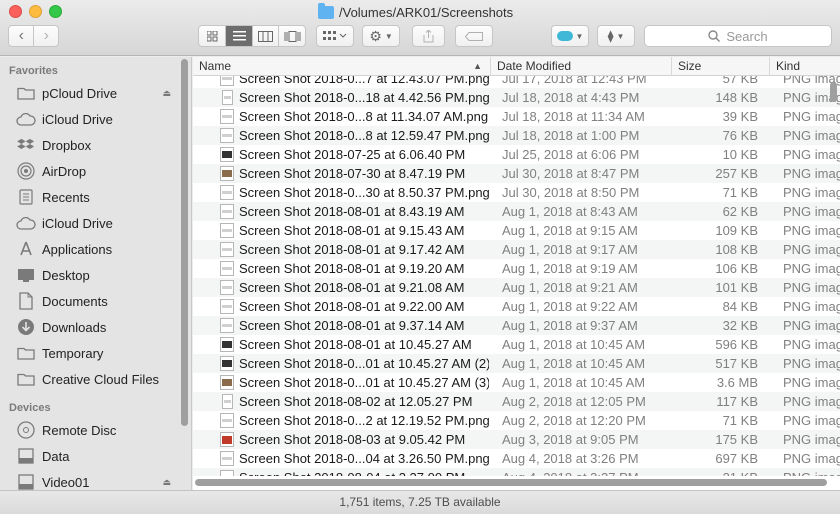 Image resolution: width=840 pixels, height=514 pixels. I want to click on column-header-date-label: Date Modified, so click(534, 66).